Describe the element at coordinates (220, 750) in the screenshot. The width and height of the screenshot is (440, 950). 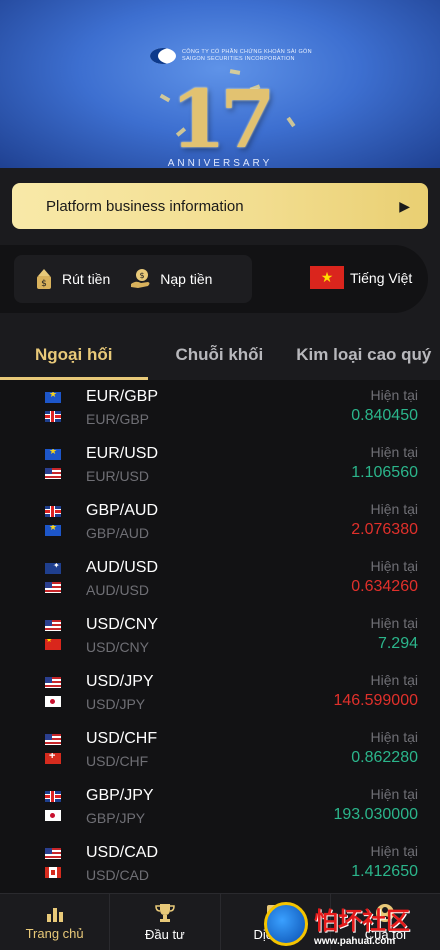
I see `list-item: USD/CHF USD/CHF Hiện tại 0.862280` at that location.